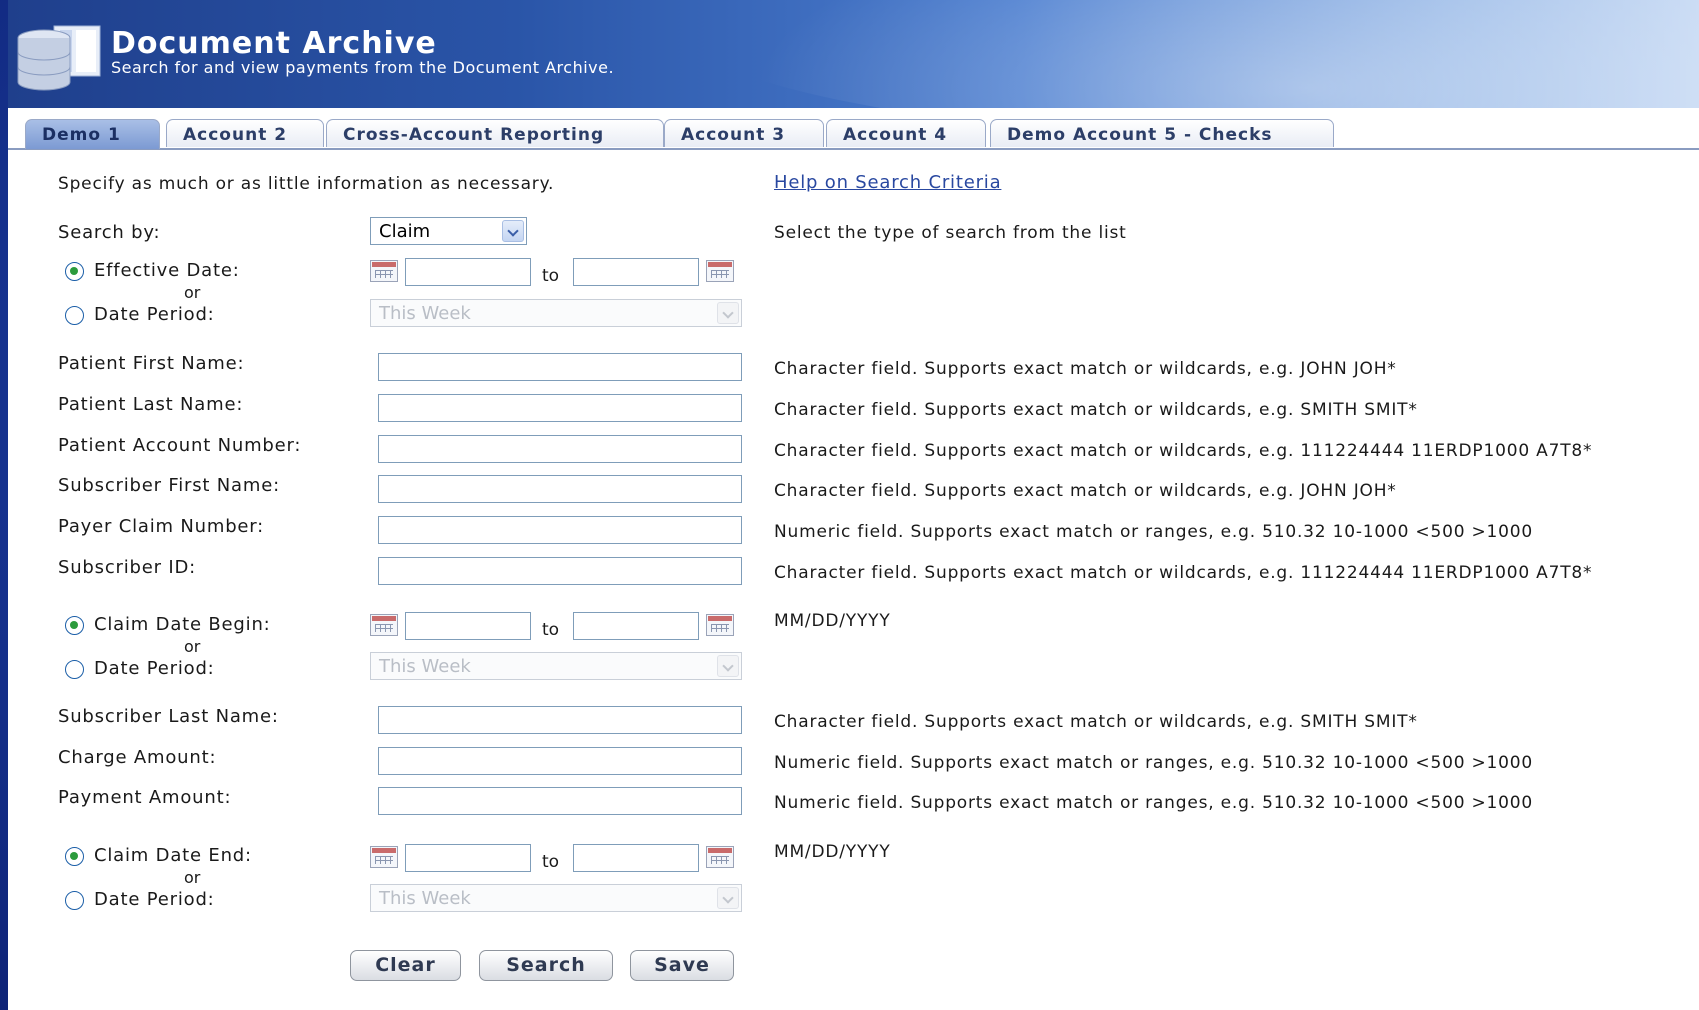 Image resolution: width=1699 pixels, height=1010 pixels. Describe the element at coordinates (109, 232) in the screenshot. I see `search-by-label: Search by:` at that location.